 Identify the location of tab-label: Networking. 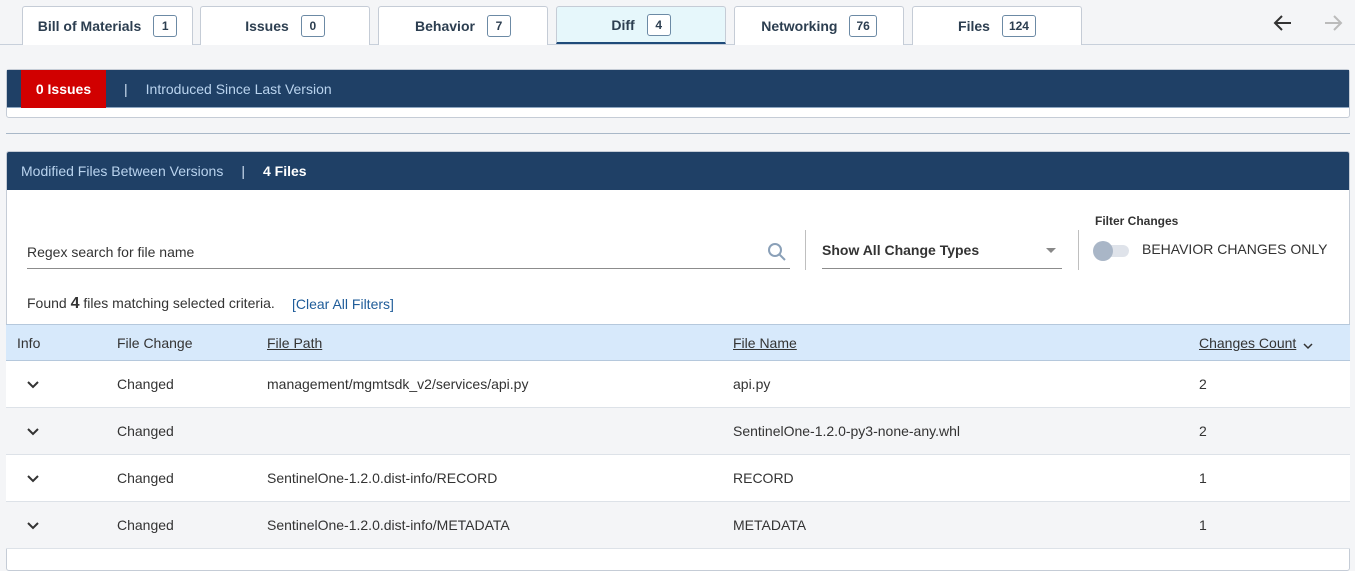
(799, 26).